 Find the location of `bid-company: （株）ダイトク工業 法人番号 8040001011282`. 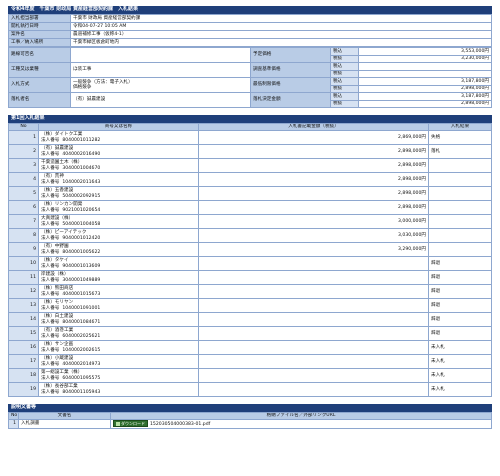

bid-company: （株）ダイトク工業 法人番号 8040001011282 is located at coordinates (118, 137).